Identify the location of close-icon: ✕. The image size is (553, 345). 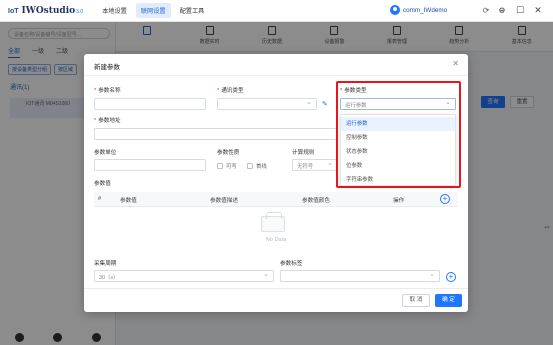
(455, 63).